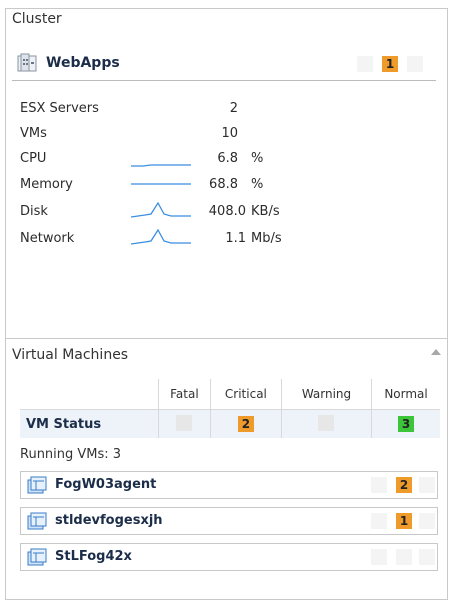  What do you see at coordinates (246, 394) in the screenshot?
I see `column-header-critical: Critical` at bounding box center [246, 394].